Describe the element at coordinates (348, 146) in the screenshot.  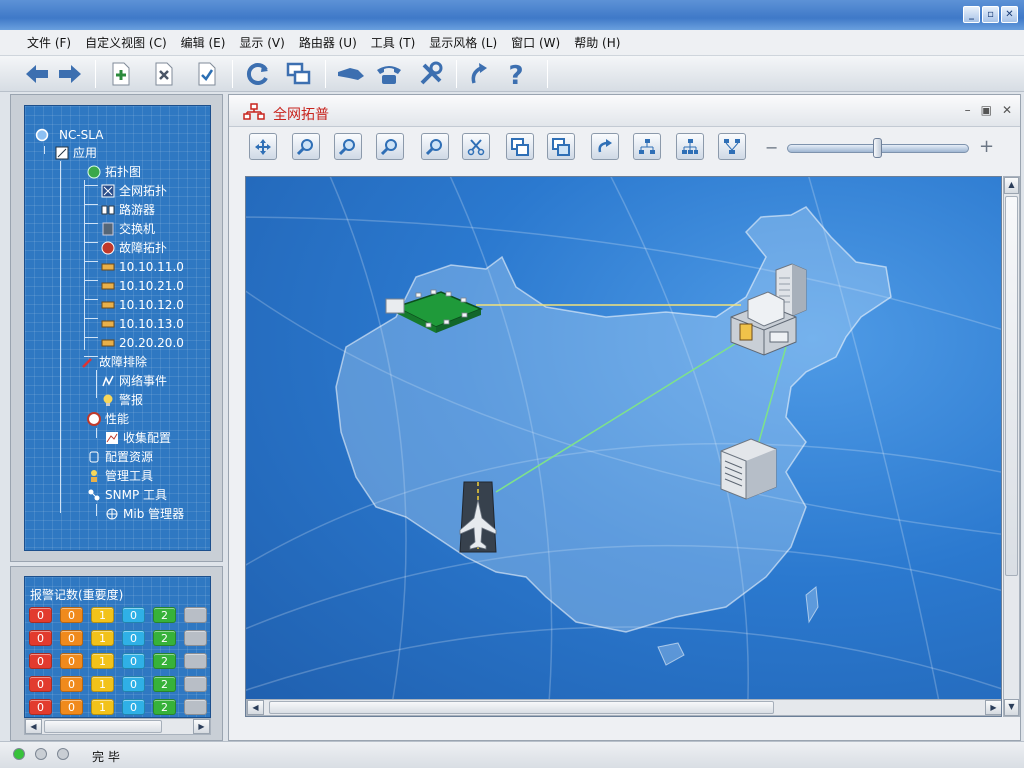
I see `zoom-out-icon` at that location.